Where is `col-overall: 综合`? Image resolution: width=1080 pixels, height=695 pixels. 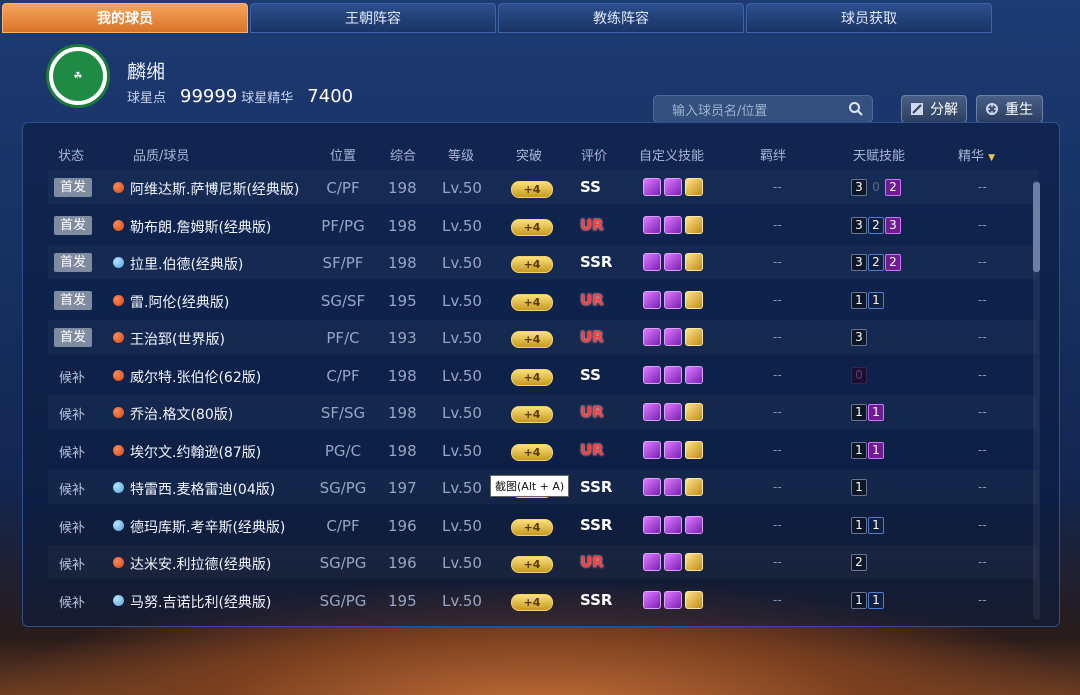
col-overall: 综合 is located at coordinates (403, 154).